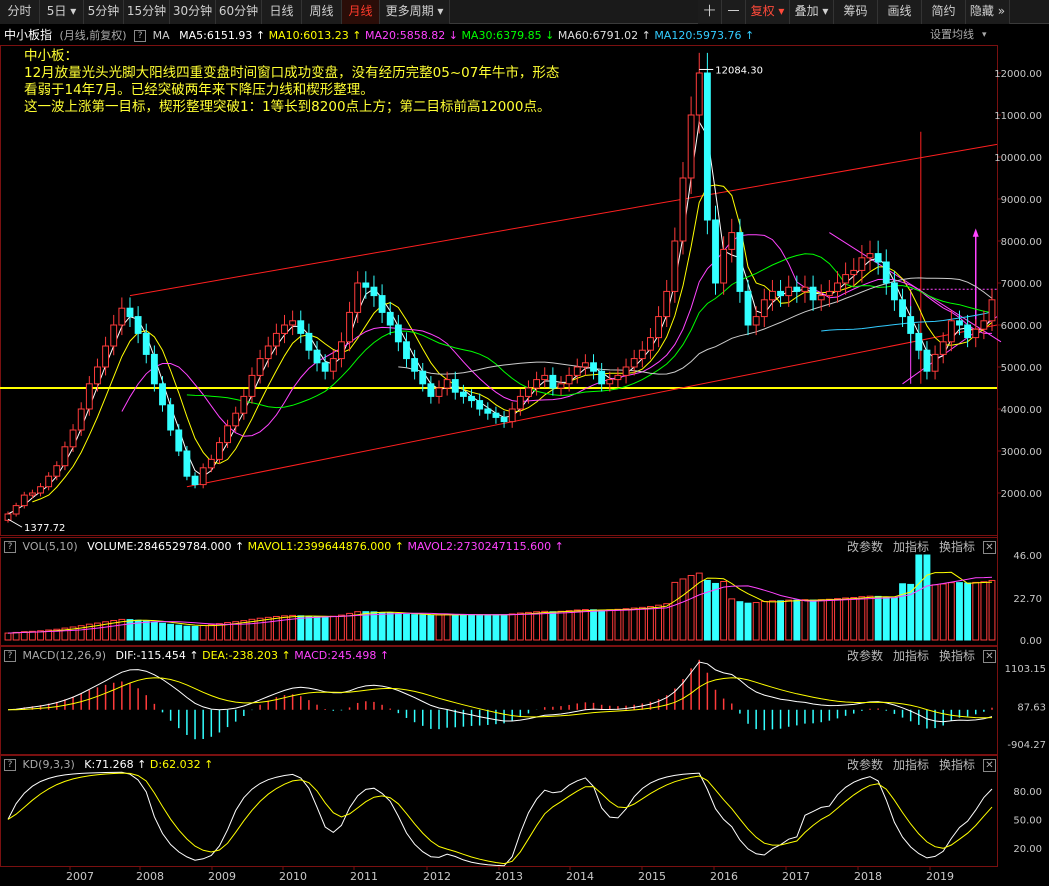 The image size is (1049, 886). Describe the element at coordinates (768, 12) in the screenshot. I see `restore-rights-button: 复权 ▾` at that location.